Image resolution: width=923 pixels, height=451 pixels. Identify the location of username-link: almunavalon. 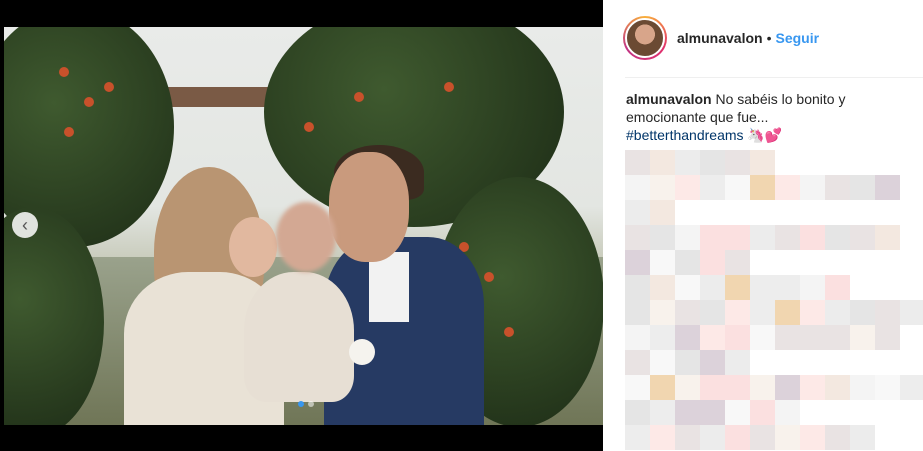
(720, 38).